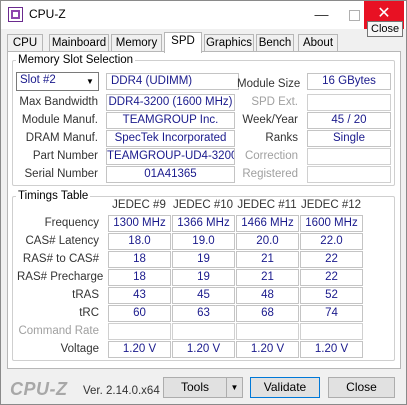 Image resolution: width=407 pixels, height=405 pixels. I want to click on minimize-button: —, so click(321, 15).